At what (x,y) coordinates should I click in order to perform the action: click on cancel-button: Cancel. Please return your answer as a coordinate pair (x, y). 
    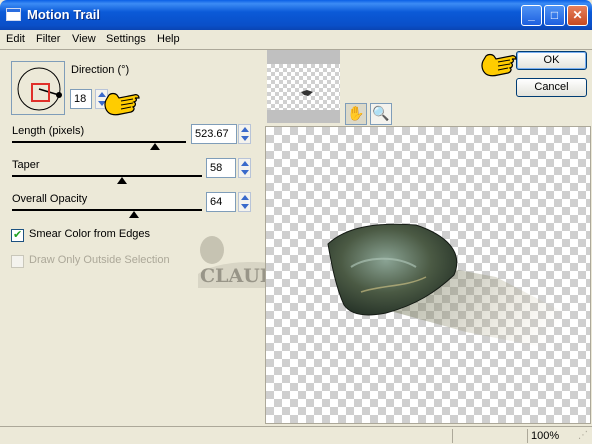
    Looking at the image, I should click on (551, 87).